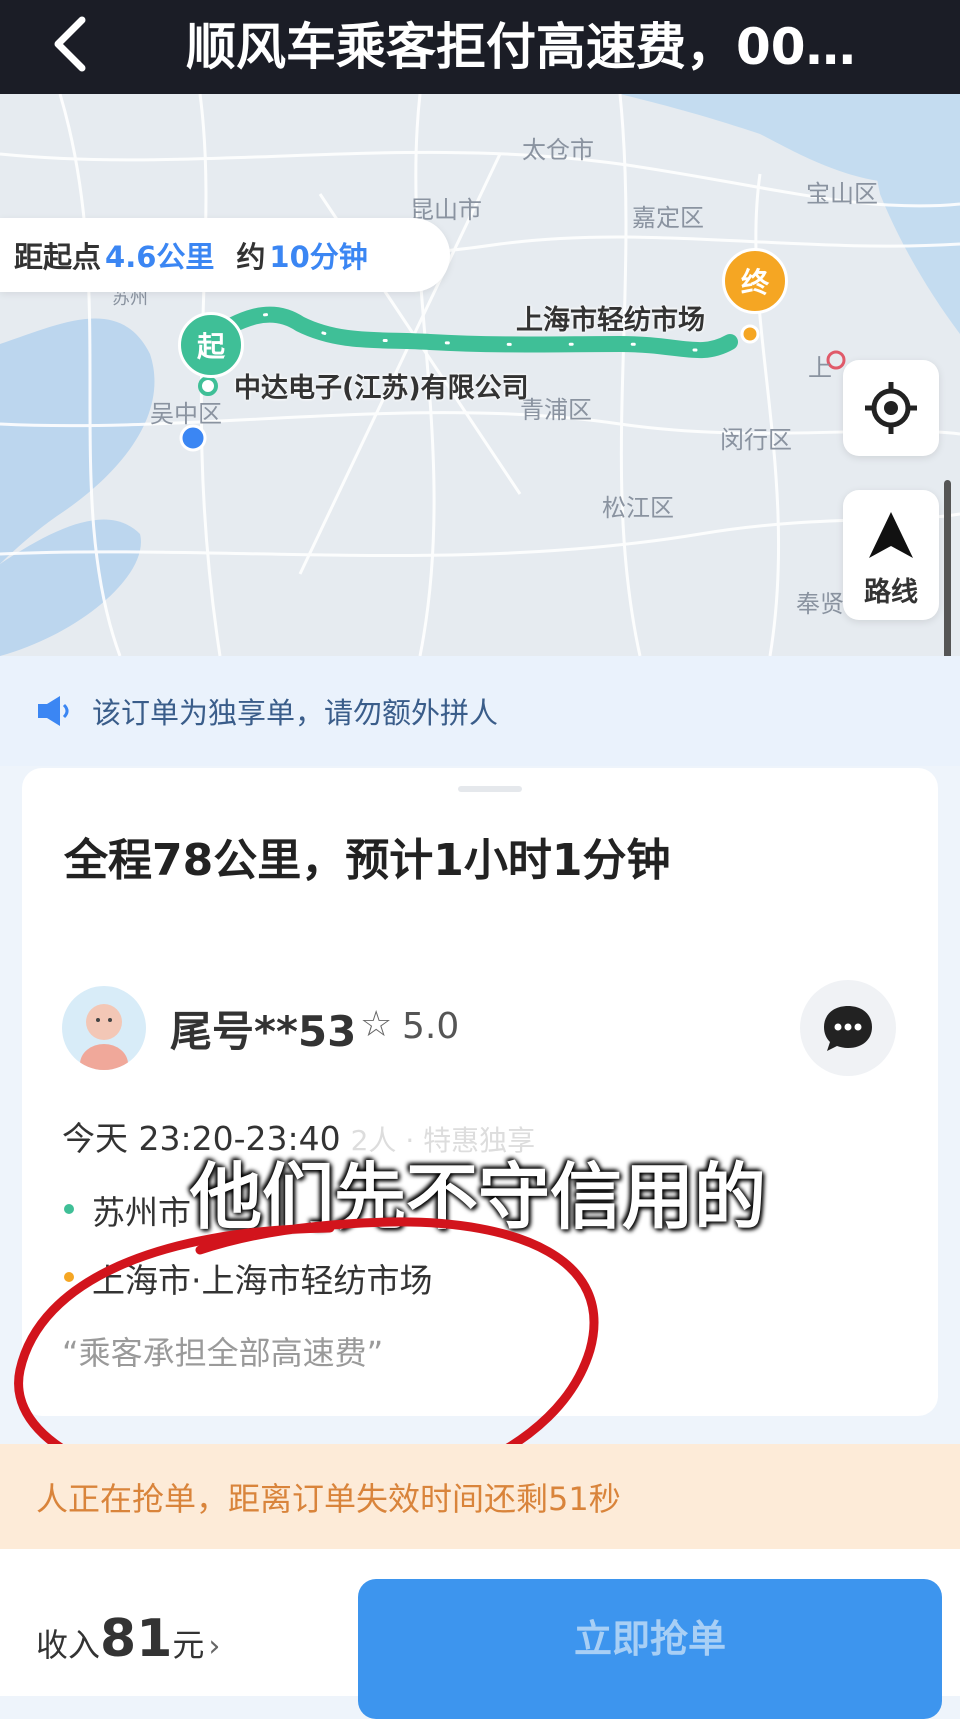  I want to click on chat-button, so click(848, 1028).